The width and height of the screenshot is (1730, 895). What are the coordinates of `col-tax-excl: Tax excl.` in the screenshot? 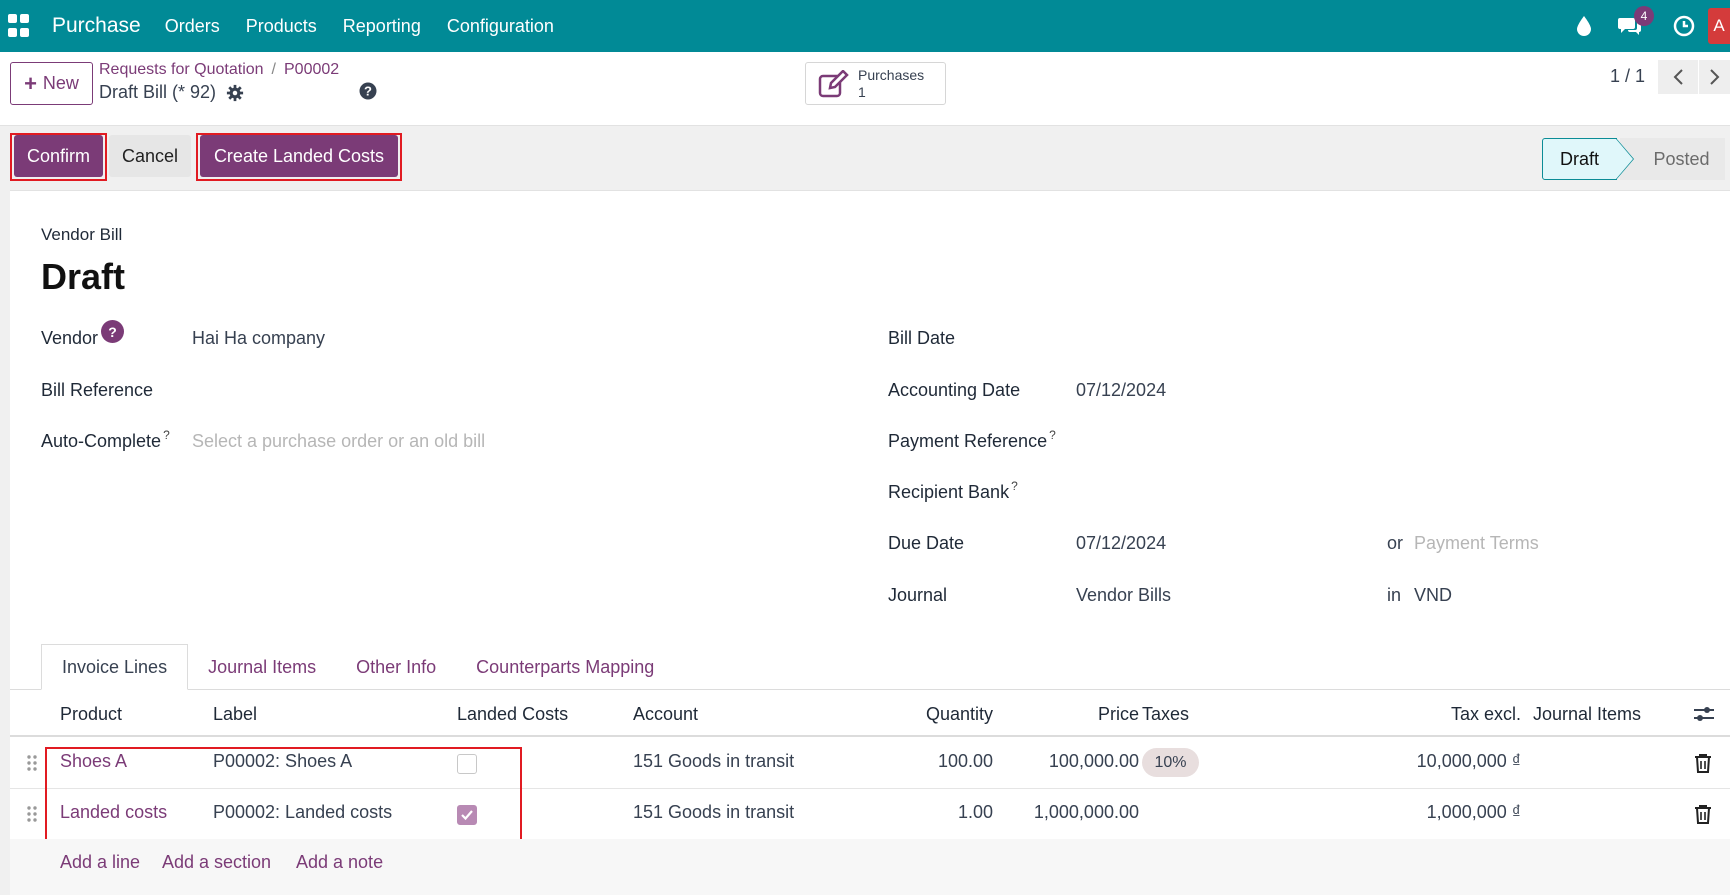 It's located at (1486, 714).